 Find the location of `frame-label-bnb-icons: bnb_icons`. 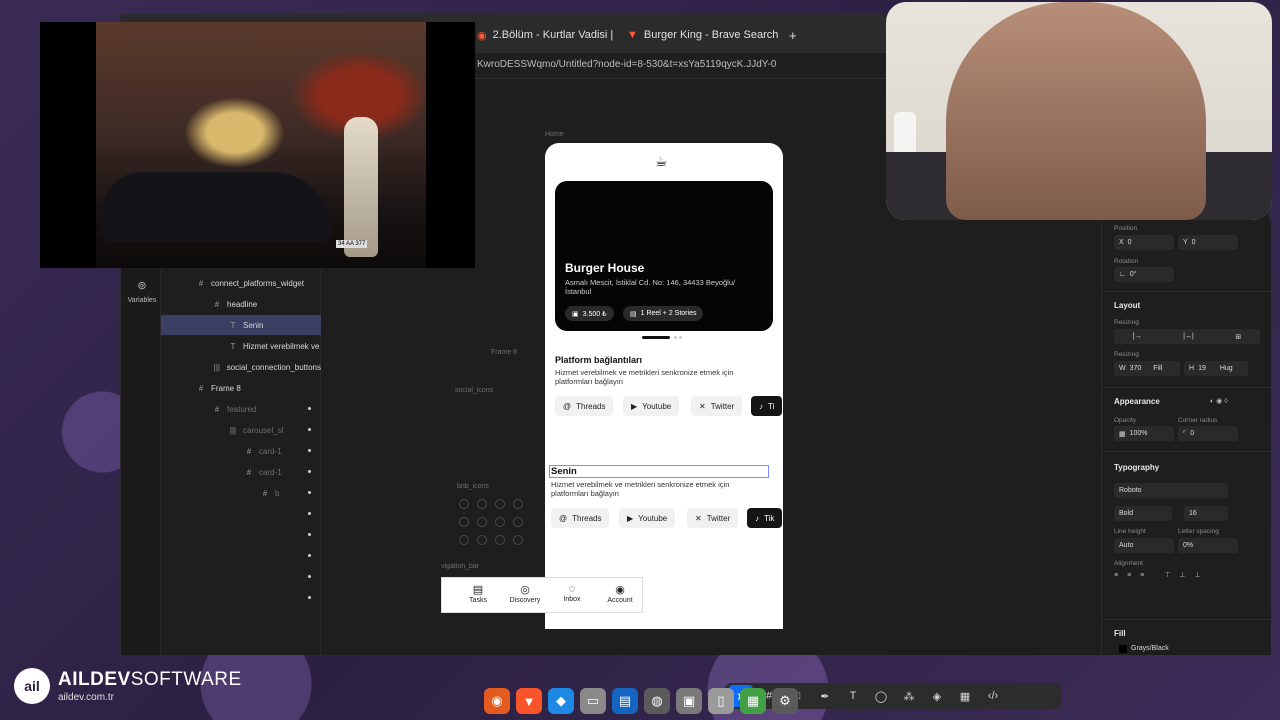

frame-label-bnb-icons: bnb_icons is located at coordinates (473, 486).